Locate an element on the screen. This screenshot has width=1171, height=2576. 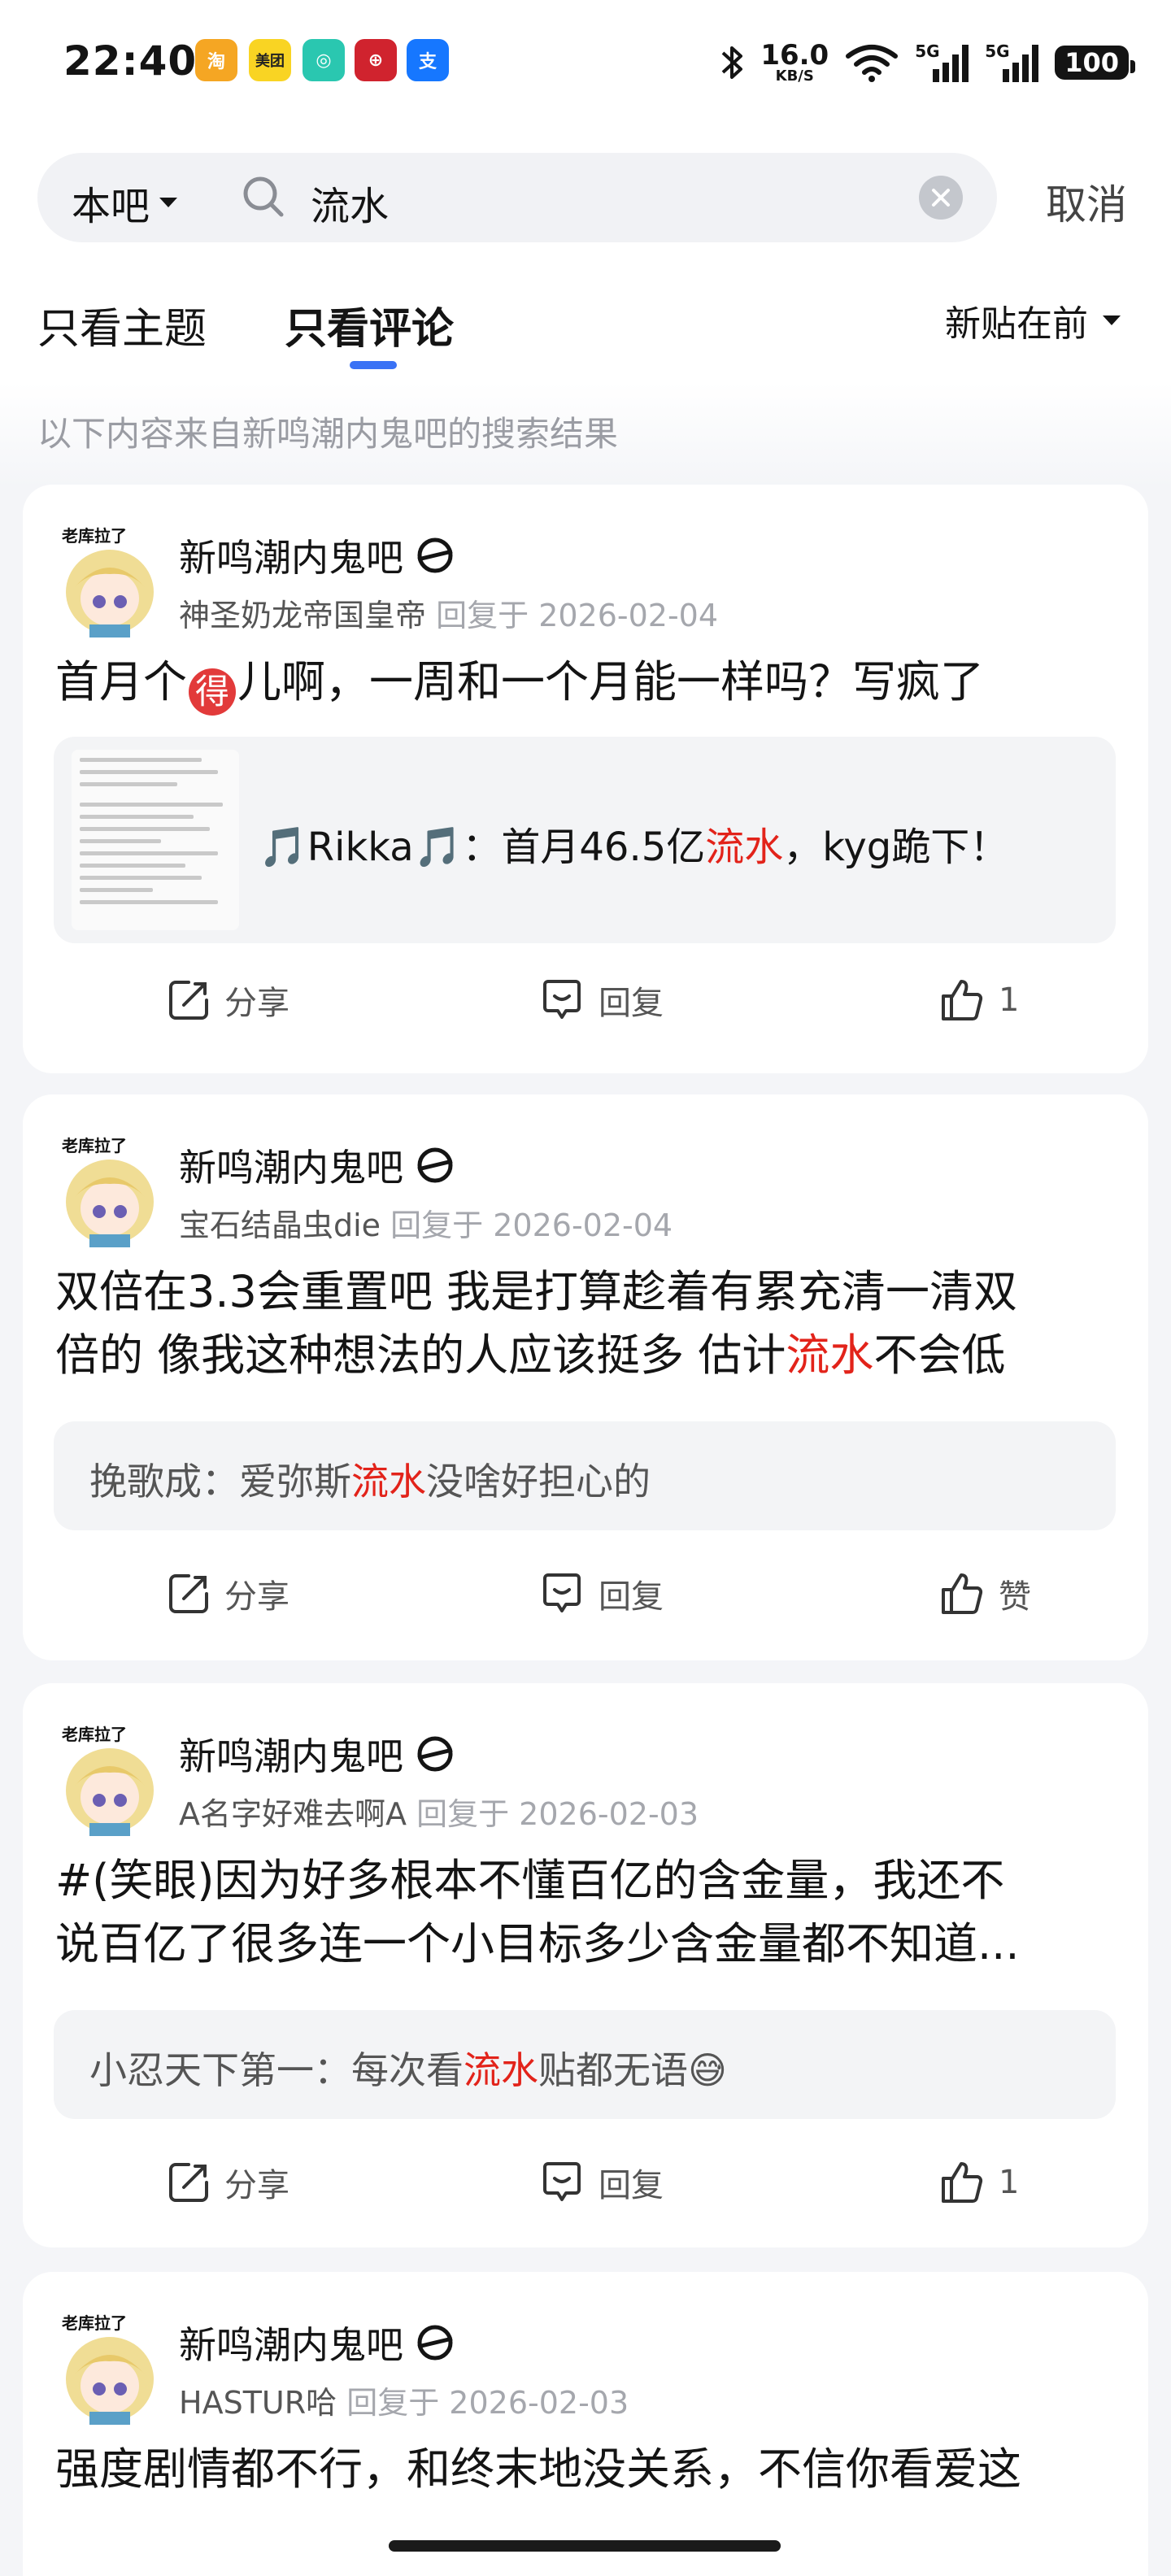
quoted-post: 挽歌成：爱弥斯流水没啥好担心的 is located at coordinates (585, 1476).